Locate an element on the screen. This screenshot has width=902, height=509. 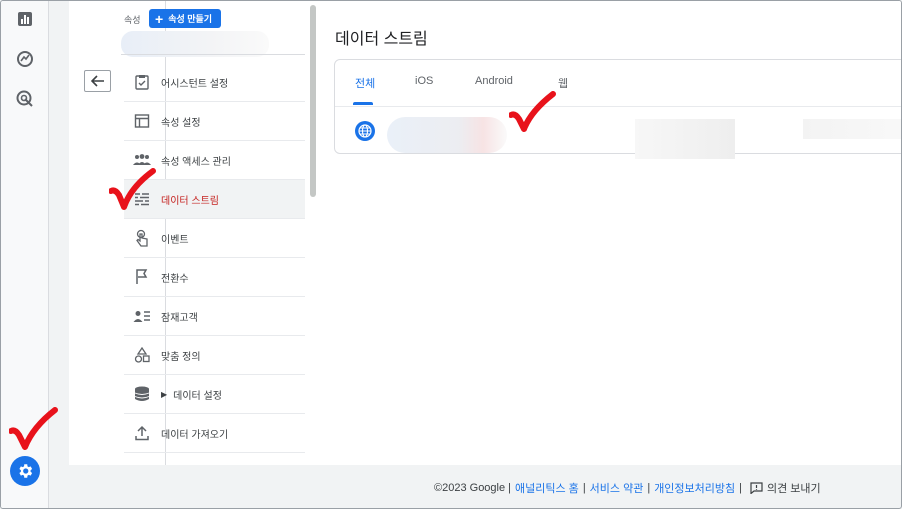
menu-scrollbar is located at coordinates (313, 101).